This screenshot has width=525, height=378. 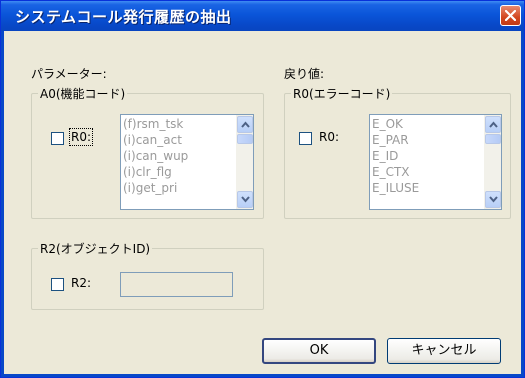 I want to click on list-item: (i)get_pri, so click(x=155, y=188).